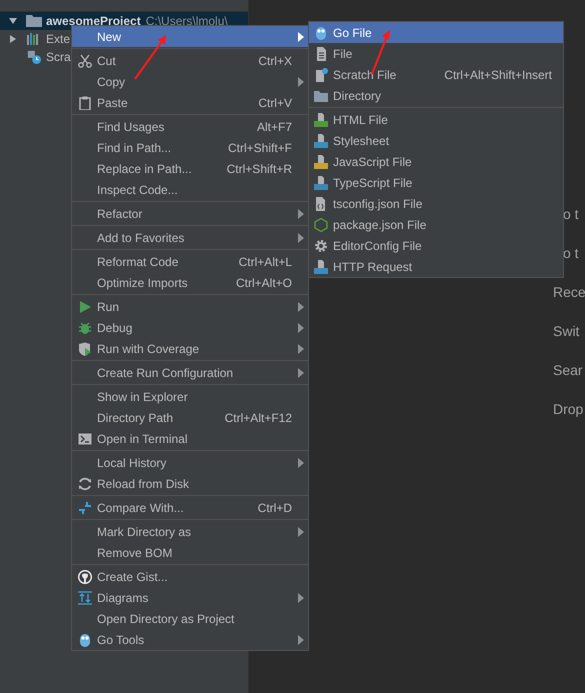 The width and height of the screenshot is (585, 693). Describe the element at coordinates (190, 507) in the screenshot. I see `menu-item: Compare With... Ctrl+D` at that location.